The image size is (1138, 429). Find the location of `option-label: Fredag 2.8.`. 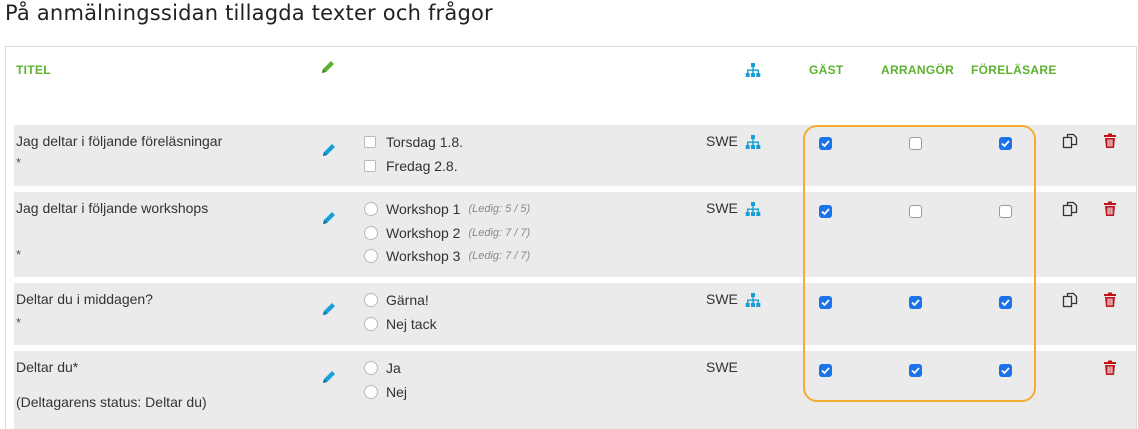

option-label: Fredag 2.8. is located at coordinates (422, 166).